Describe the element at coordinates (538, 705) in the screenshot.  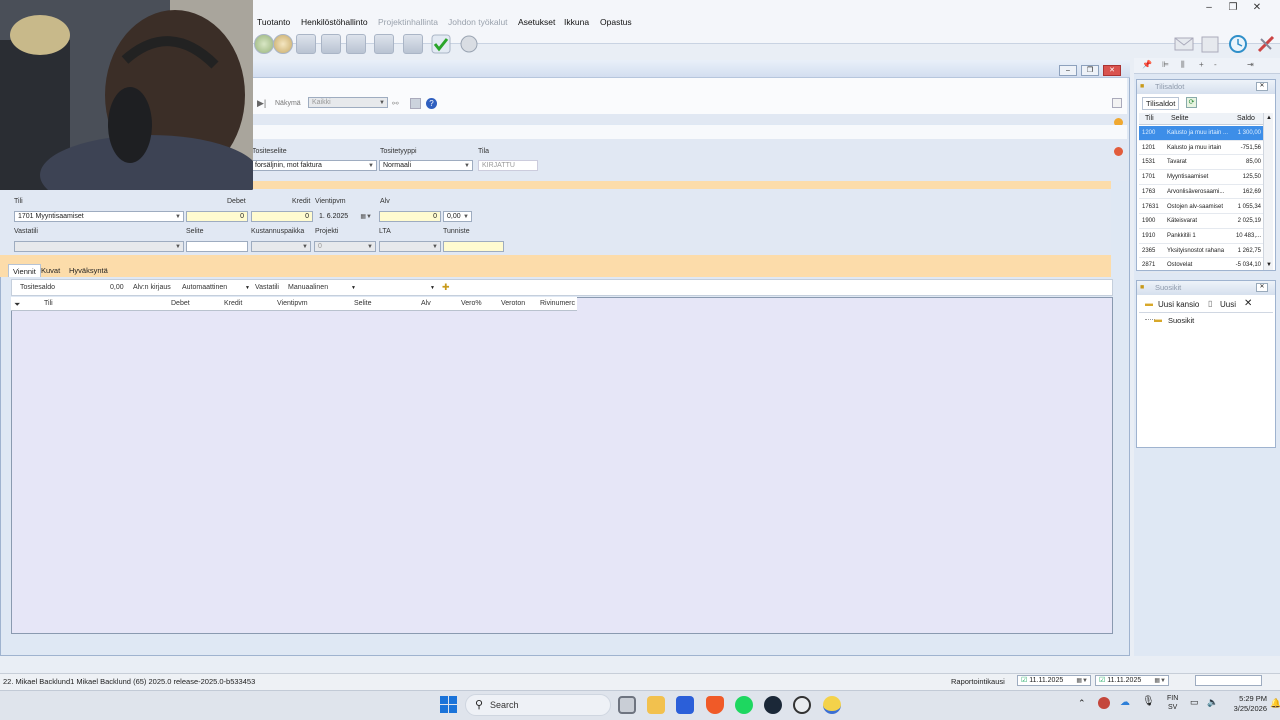
I see `taskbar-search: ⚲ Search` at that location.